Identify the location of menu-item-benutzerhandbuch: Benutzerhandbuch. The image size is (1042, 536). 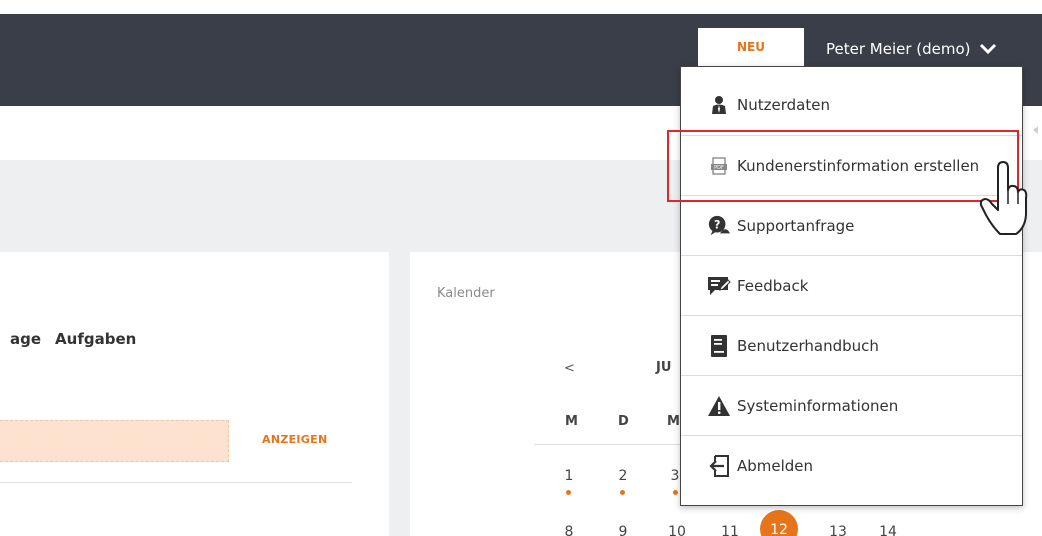
(851, 345).